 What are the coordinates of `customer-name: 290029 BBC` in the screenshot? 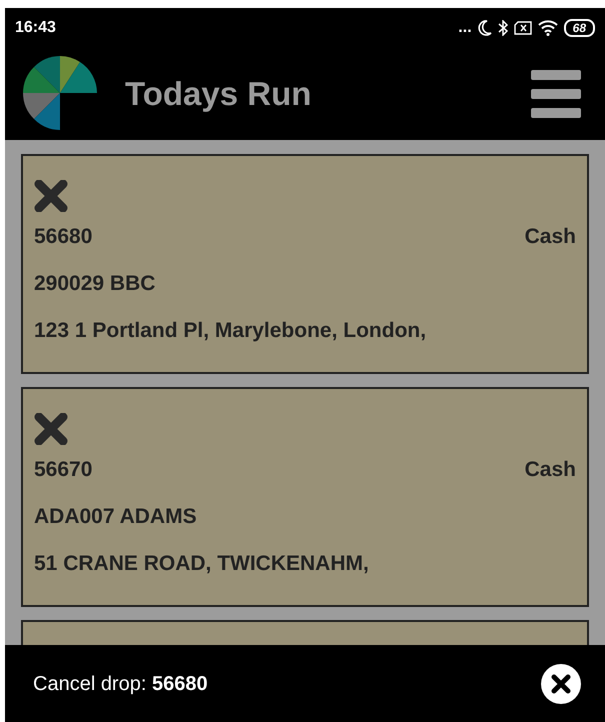 It's located at (95, 284).